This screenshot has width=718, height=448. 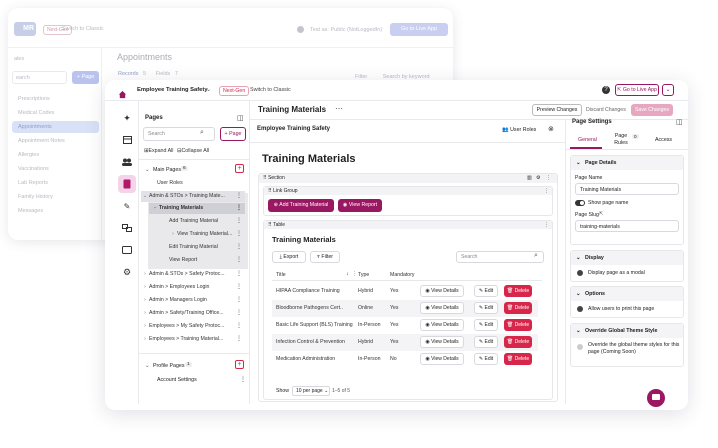 What do you see at coordinates (193, 151) in the screenshot?
I see `collapse-all-button: ⊟Collapse All` at bounding box center [193, 151].